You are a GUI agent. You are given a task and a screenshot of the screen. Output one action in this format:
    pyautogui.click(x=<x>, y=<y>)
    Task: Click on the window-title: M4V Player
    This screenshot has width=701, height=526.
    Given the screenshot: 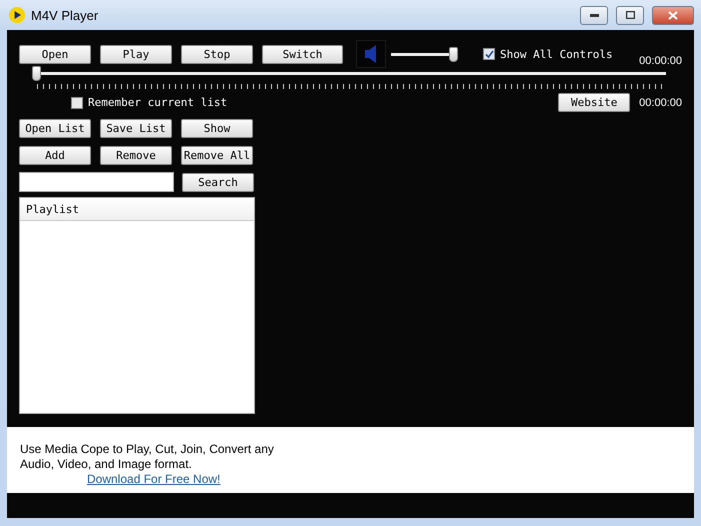 What is the action you would take?
    pyautogui.click(x=65, y=15)
    